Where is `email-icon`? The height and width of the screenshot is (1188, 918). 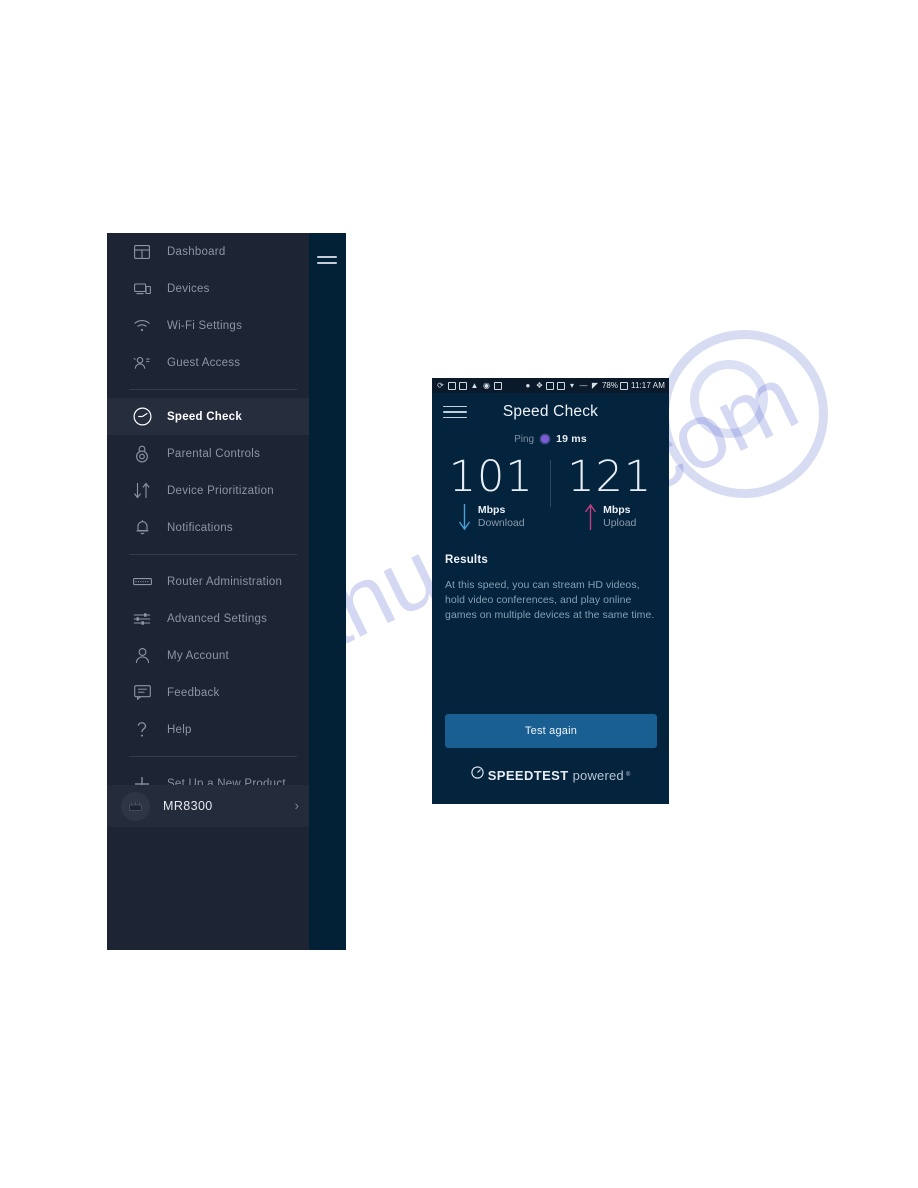
email-icon is located at coordinates (498, 385).